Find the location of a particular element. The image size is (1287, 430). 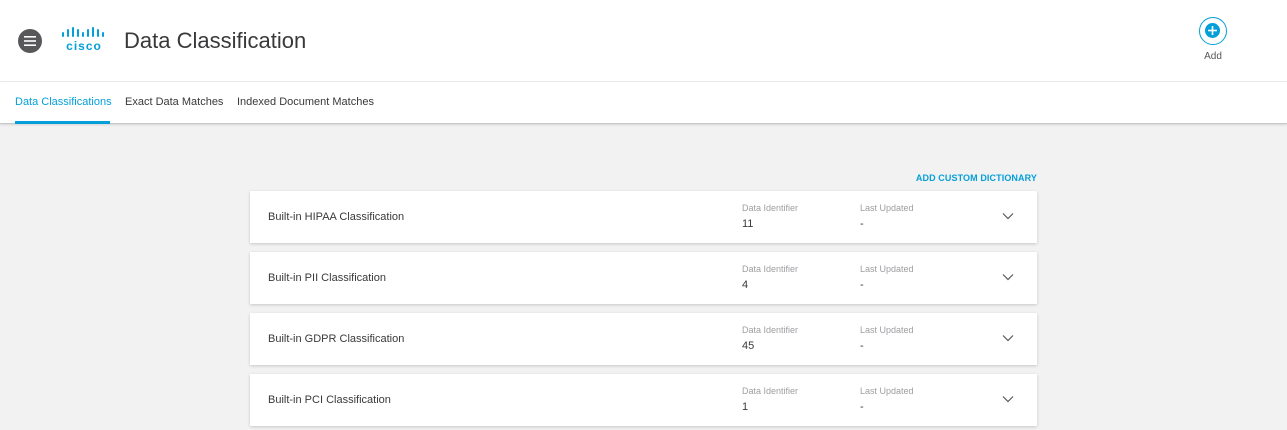

tab-exact-data-matches: Exact Data Matches is located at coordinates (174, 103).